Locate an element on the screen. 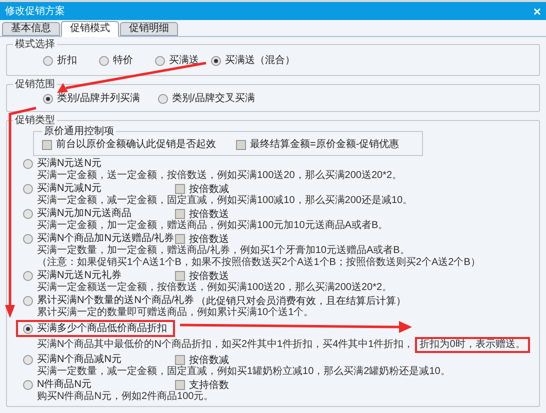 This screenshot has width=546, height=413. option-description: 购买N件商品N元，例如2件商品100元。 is located at coordinates (125, 397).